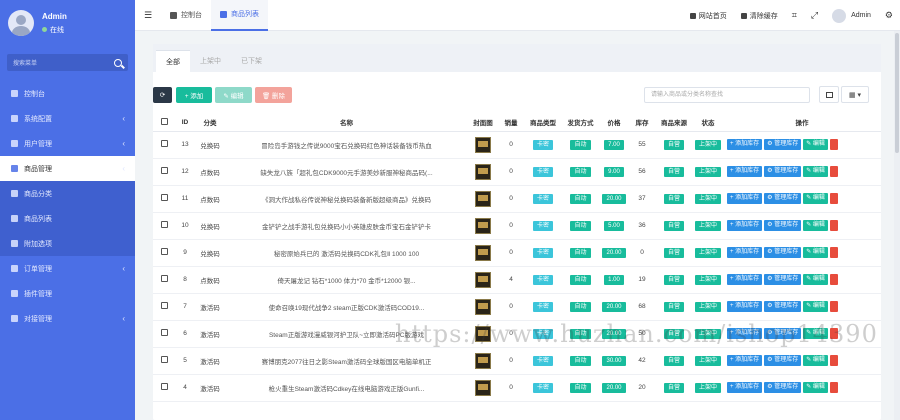  I want to click on edit-button: ✎ 编辑, so click(233, 95).